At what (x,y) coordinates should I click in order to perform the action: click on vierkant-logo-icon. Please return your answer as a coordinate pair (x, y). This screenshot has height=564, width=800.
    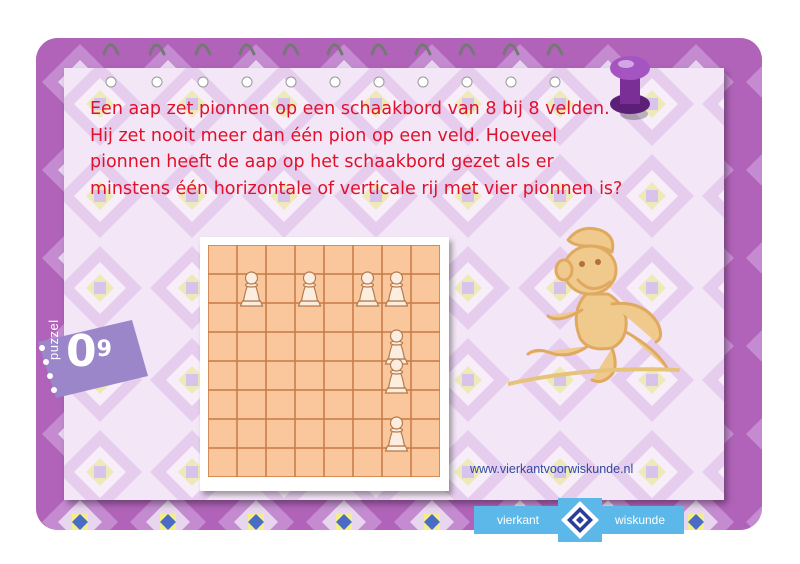
    Looking at the image, I should click on (580, 520).